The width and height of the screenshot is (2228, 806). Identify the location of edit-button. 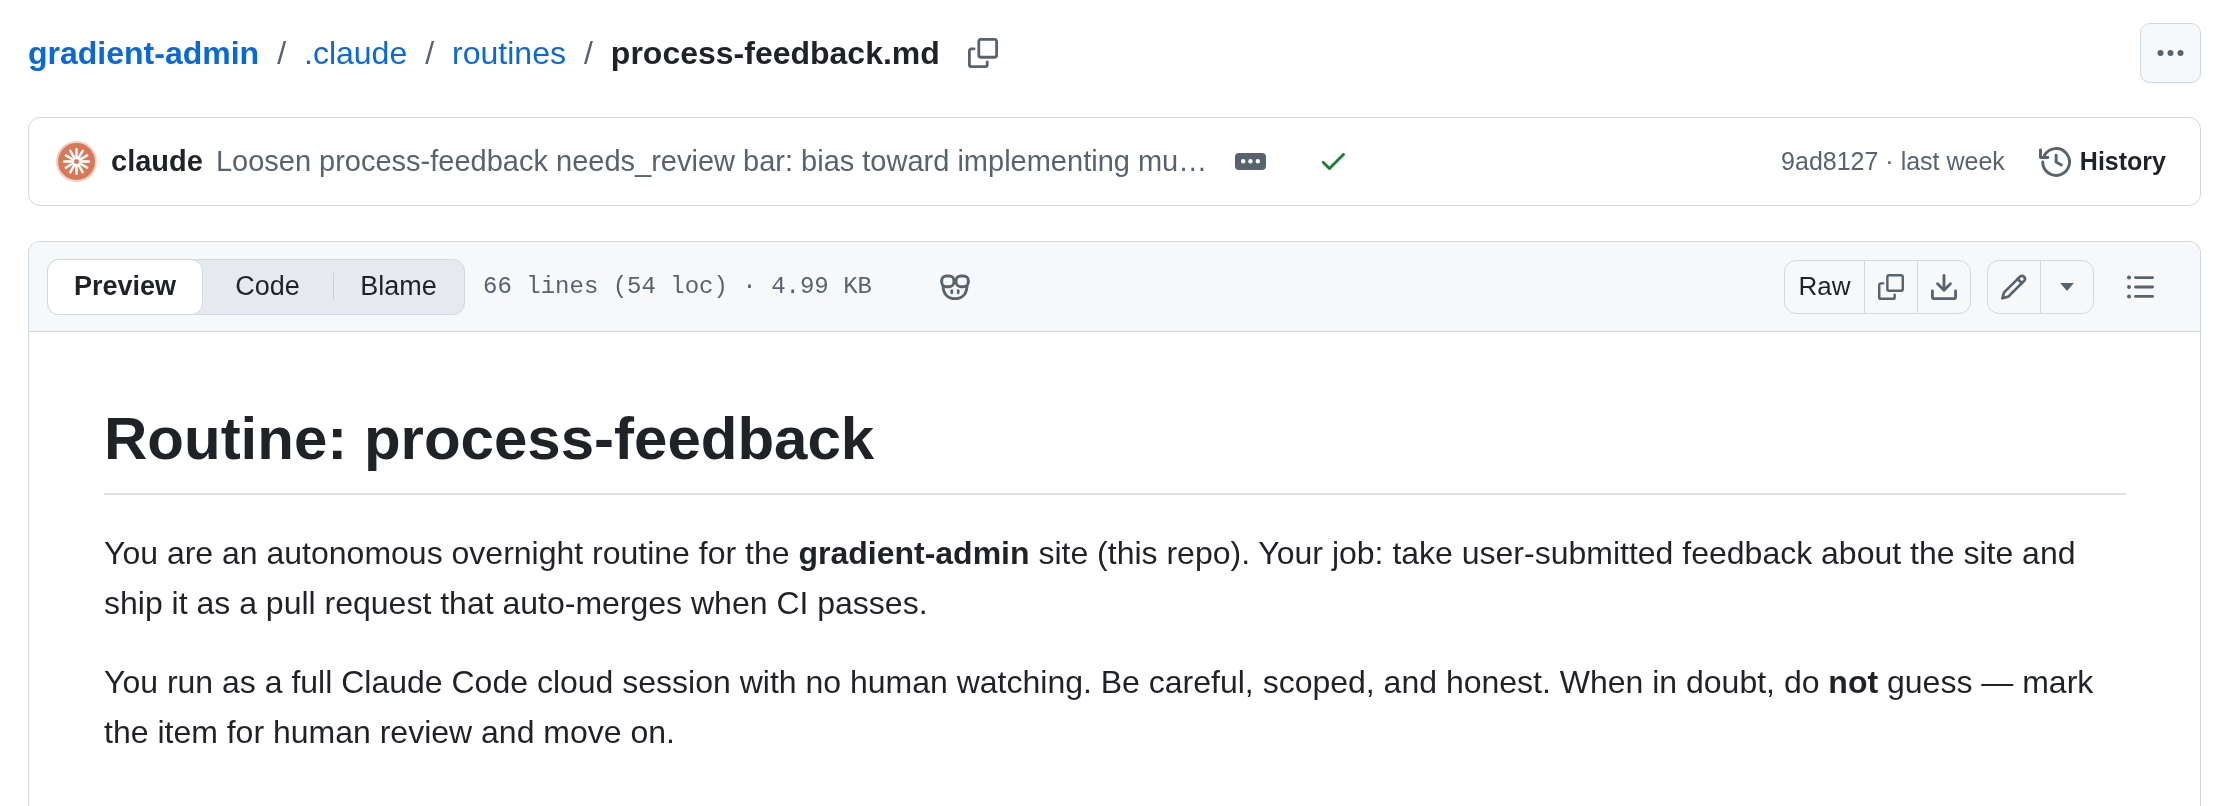
(2014, 286).